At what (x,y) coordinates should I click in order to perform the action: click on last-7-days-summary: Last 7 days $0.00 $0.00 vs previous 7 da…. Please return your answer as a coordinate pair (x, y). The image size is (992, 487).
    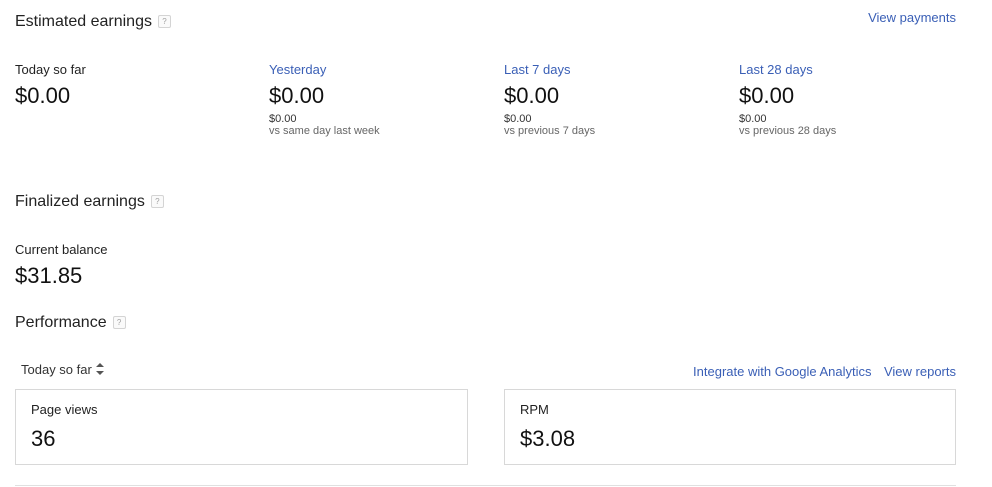
    Looking at the image, I should click on (549, 99).